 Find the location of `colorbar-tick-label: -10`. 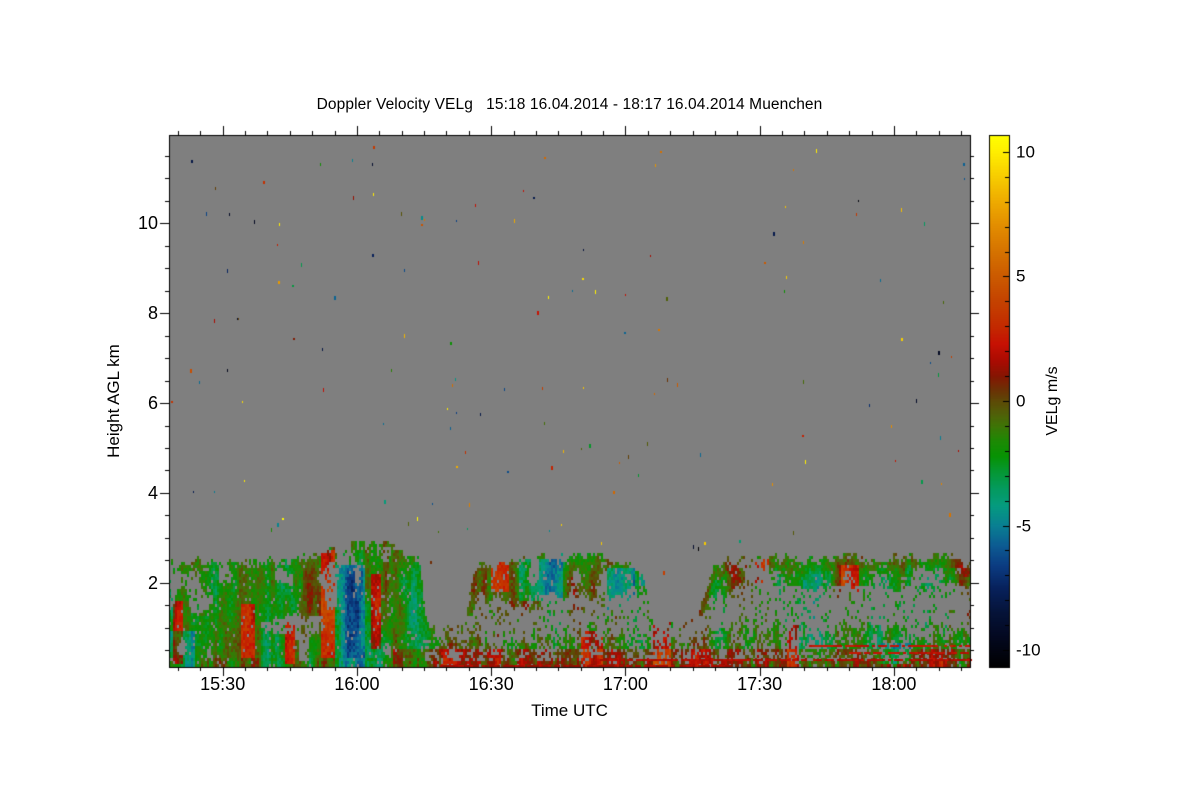

colorbar-tick-label: -10 is located at coordinates (1028, 650).